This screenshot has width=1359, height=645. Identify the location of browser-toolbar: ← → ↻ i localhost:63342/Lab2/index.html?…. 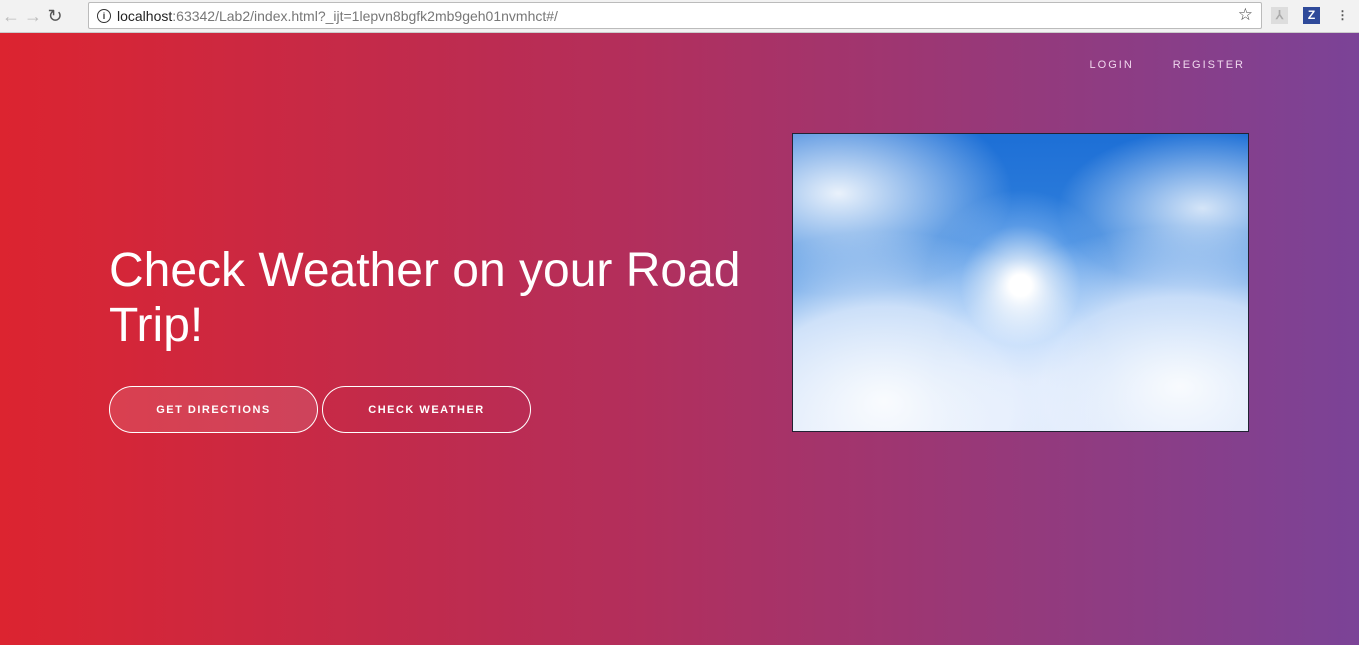
(679, 16).